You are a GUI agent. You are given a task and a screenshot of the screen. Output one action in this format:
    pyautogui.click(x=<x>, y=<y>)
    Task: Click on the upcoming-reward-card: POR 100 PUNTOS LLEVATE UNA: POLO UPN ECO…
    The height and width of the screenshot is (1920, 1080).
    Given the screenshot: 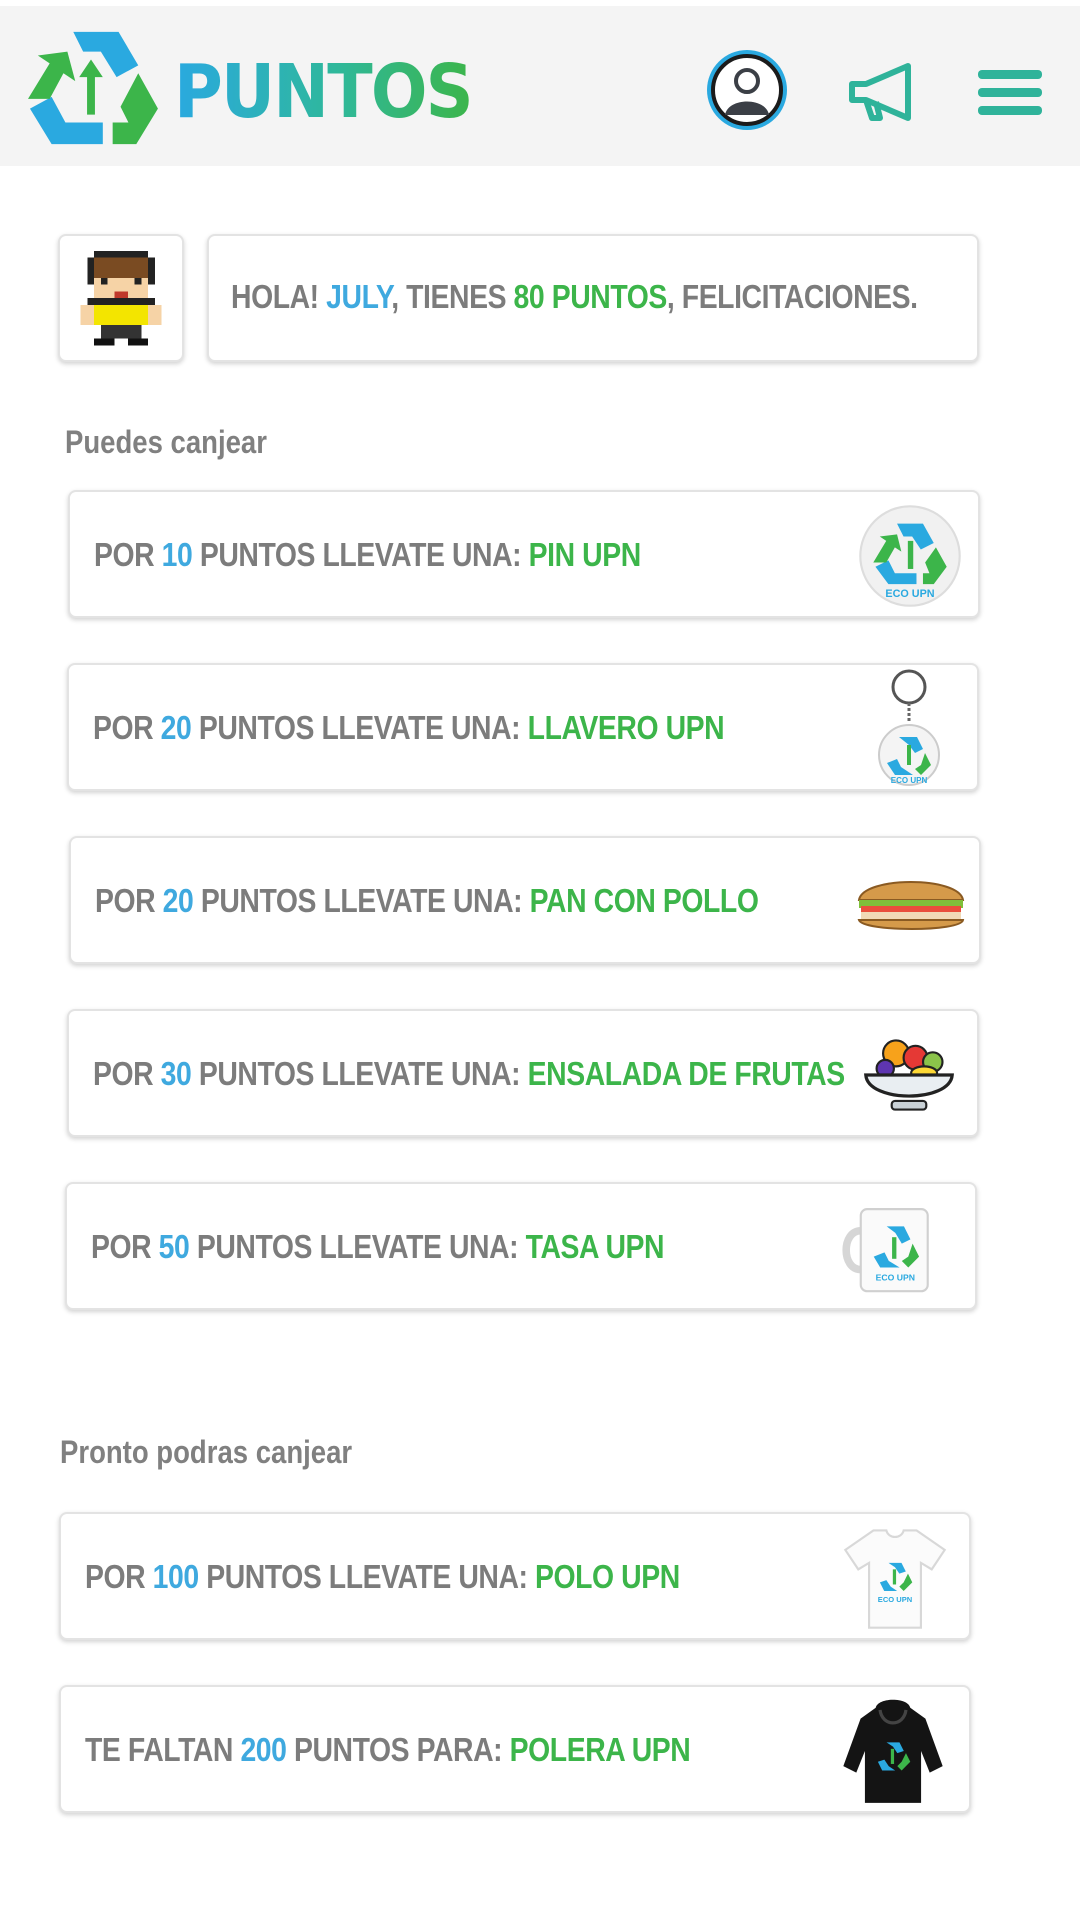 What is the action you would take?
    pyautogui.click(x=515, y=1576)
    